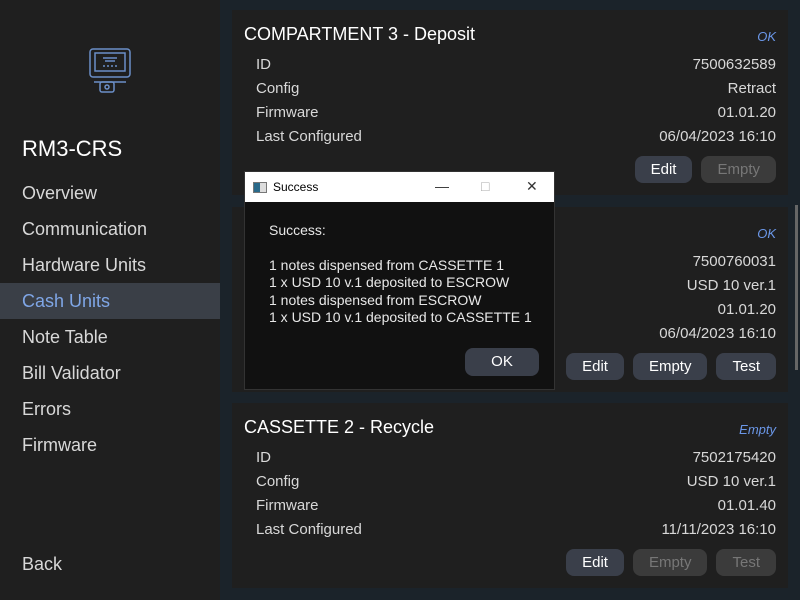 Image resolution: width=800 pixels, height=600 pixels. Describe the element at coordinates (110, 265) in the screenshot. I see `sidebar-item-hardware-units: Hardware Units` at that location.